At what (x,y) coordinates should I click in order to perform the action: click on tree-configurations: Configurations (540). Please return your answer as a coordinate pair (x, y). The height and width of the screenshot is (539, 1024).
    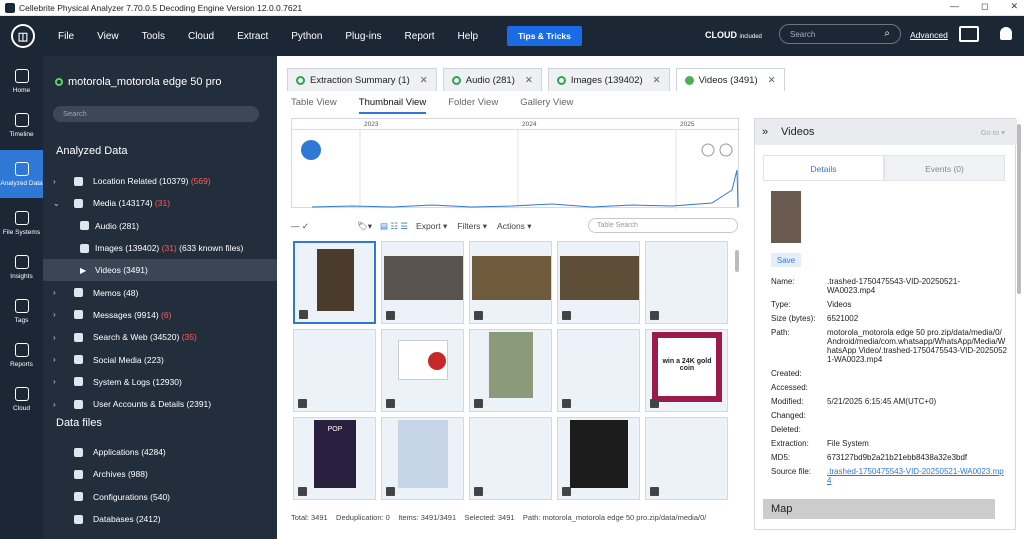
    Looking at the image, I should click on (160, 497).